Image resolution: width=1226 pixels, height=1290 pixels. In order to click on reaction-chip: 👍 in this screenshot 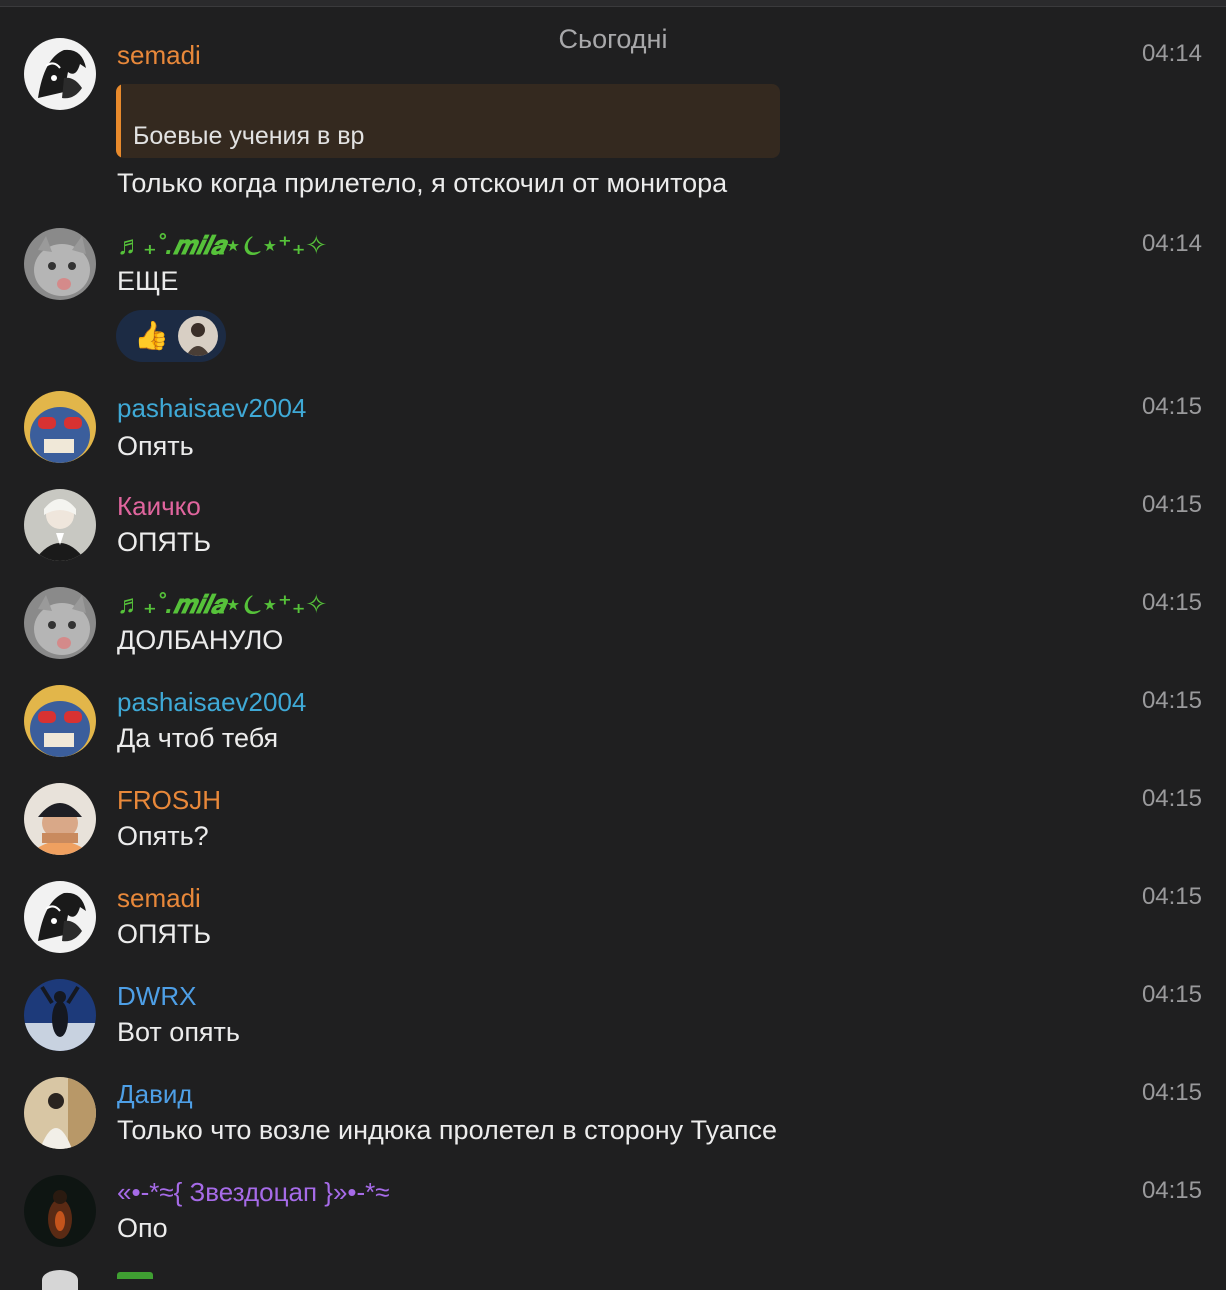, I will do `click(171, 336)`.